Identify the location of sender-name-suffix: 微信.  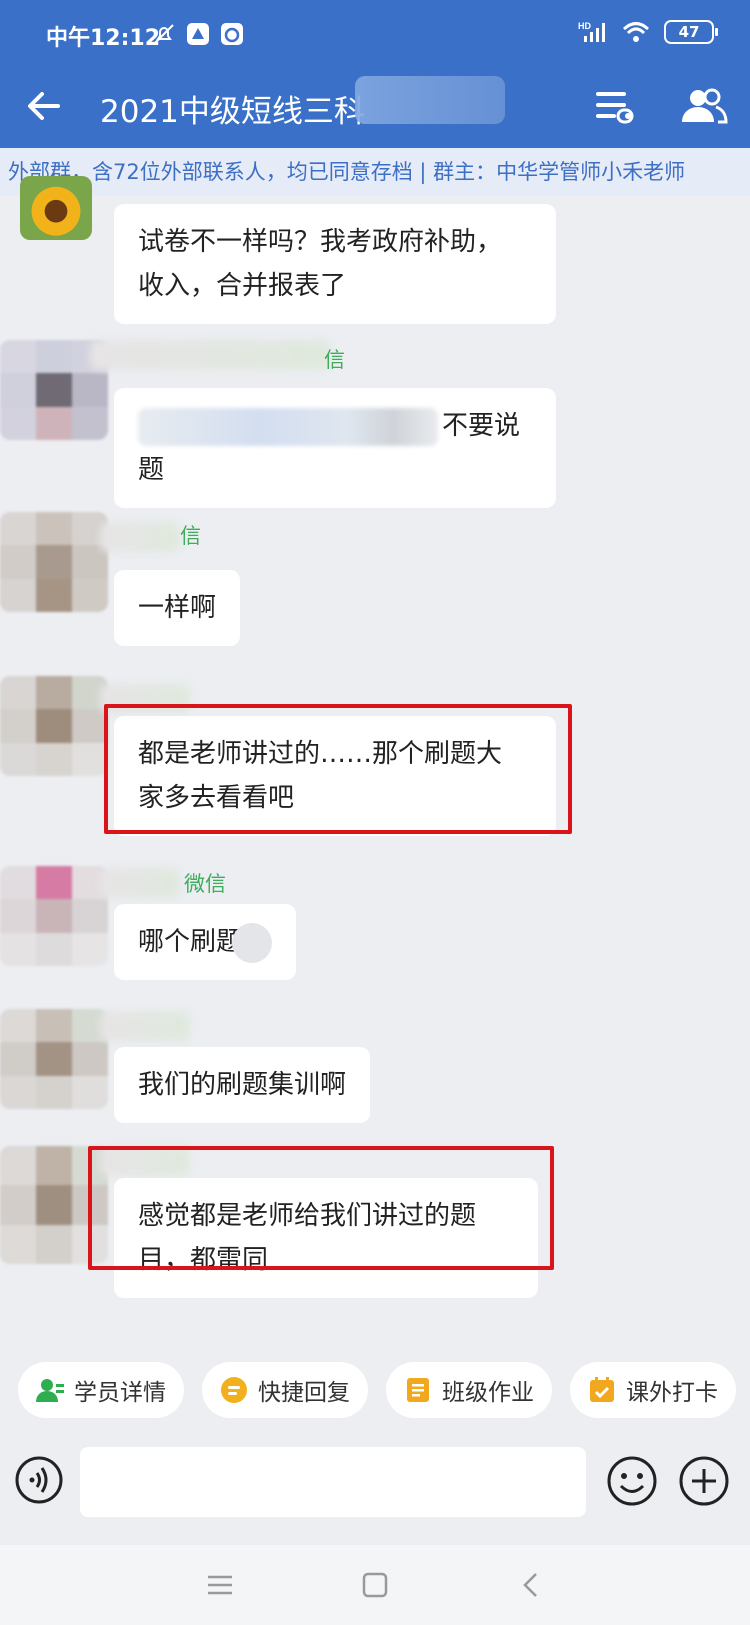
(205, 884).